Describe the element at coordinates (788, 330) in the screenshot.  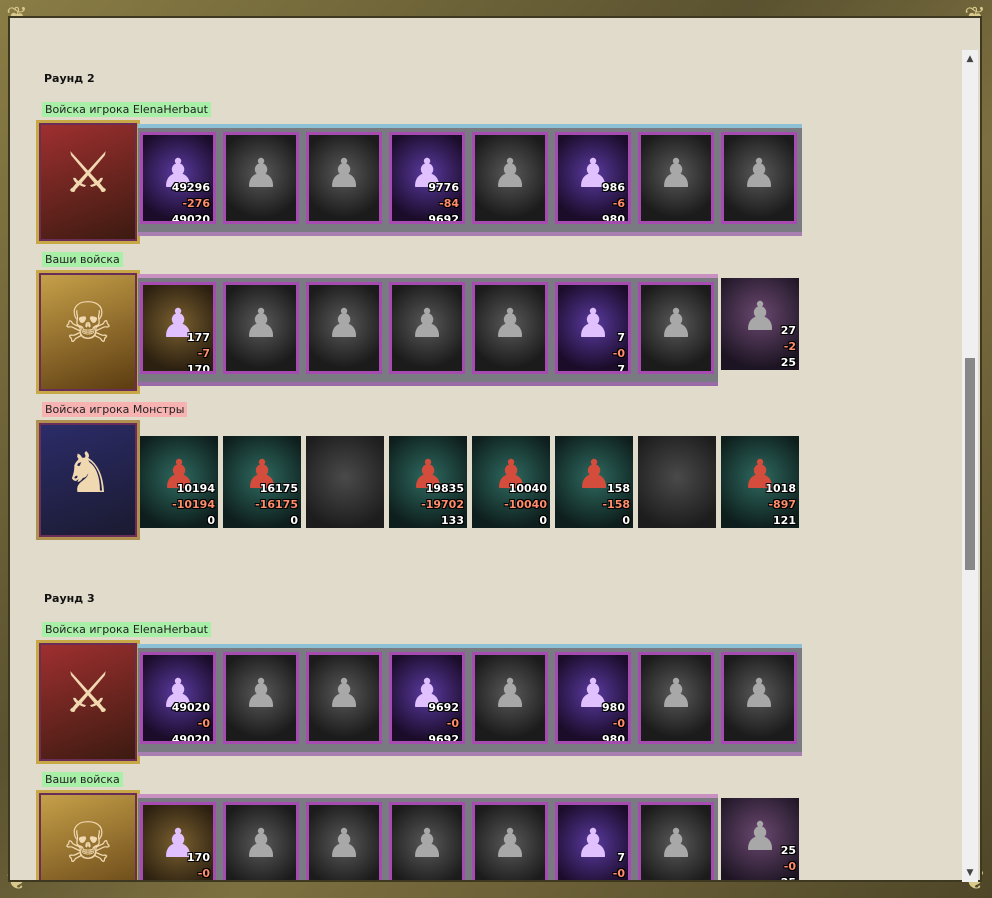
I see `unit-count-before: 27` at that location.